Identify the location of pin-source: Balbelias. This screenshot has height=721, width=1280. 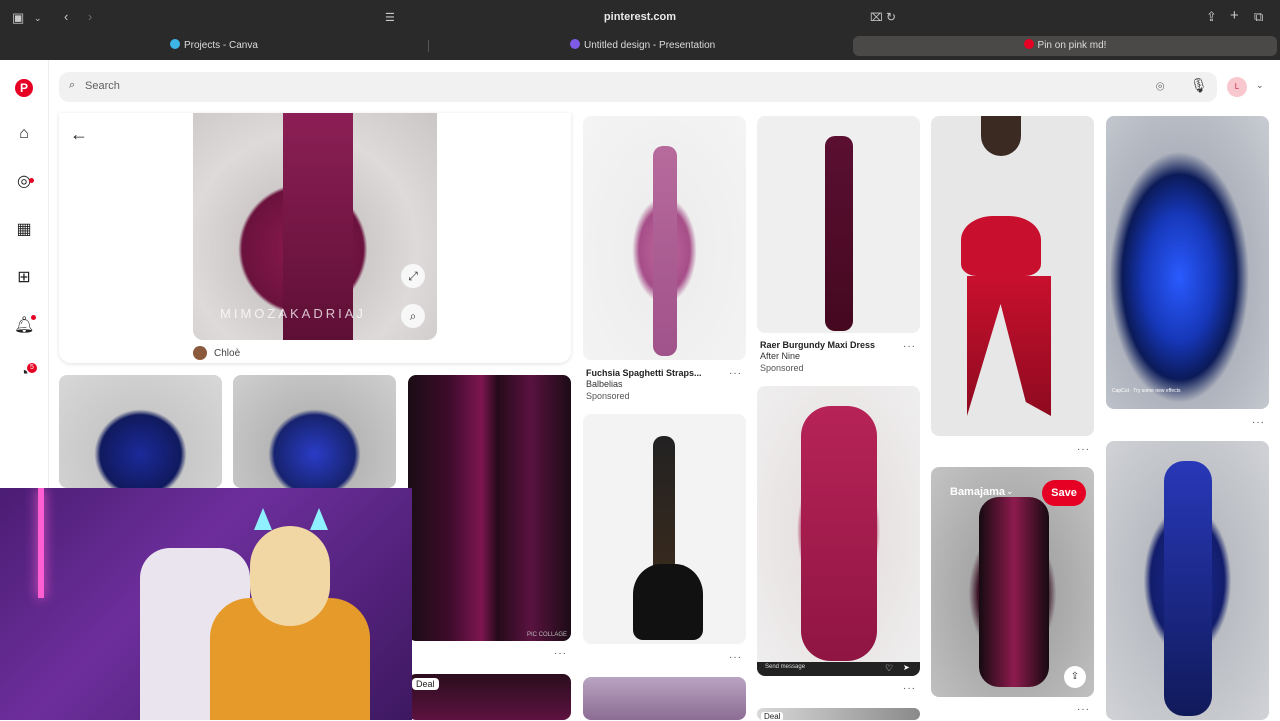
(604, 384).